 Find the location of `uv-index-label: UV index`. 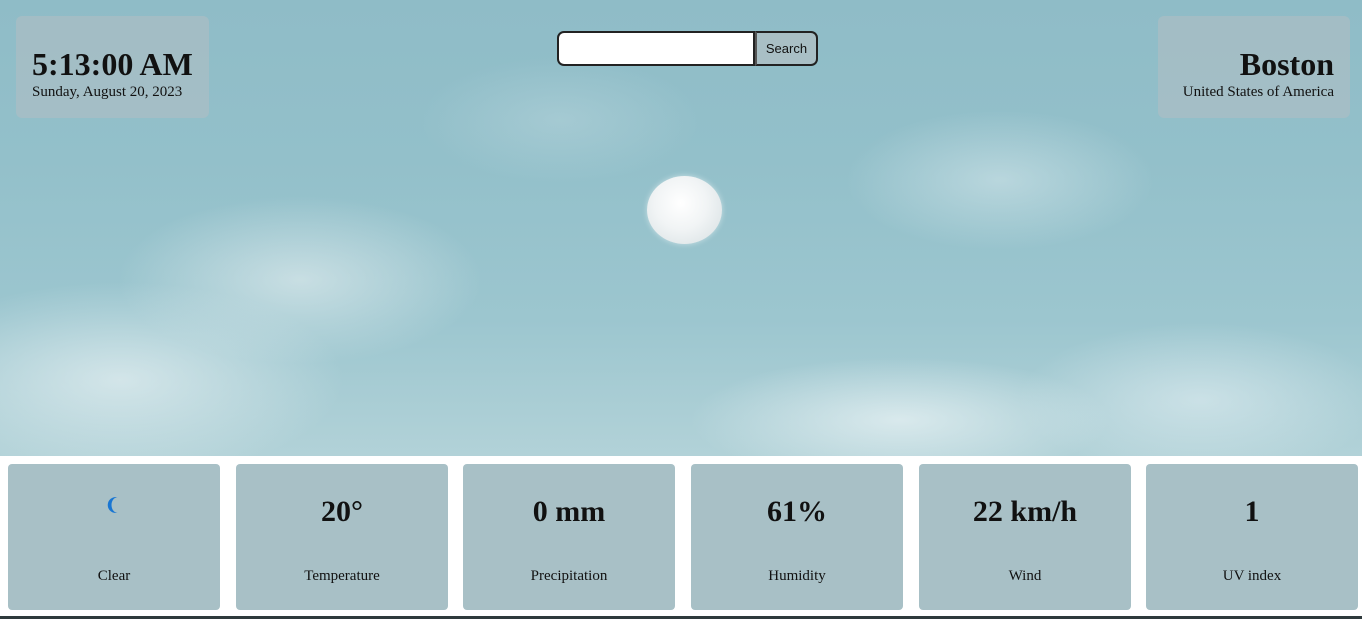

uv-index-label: UV index is located at coordinates (1252, 576).